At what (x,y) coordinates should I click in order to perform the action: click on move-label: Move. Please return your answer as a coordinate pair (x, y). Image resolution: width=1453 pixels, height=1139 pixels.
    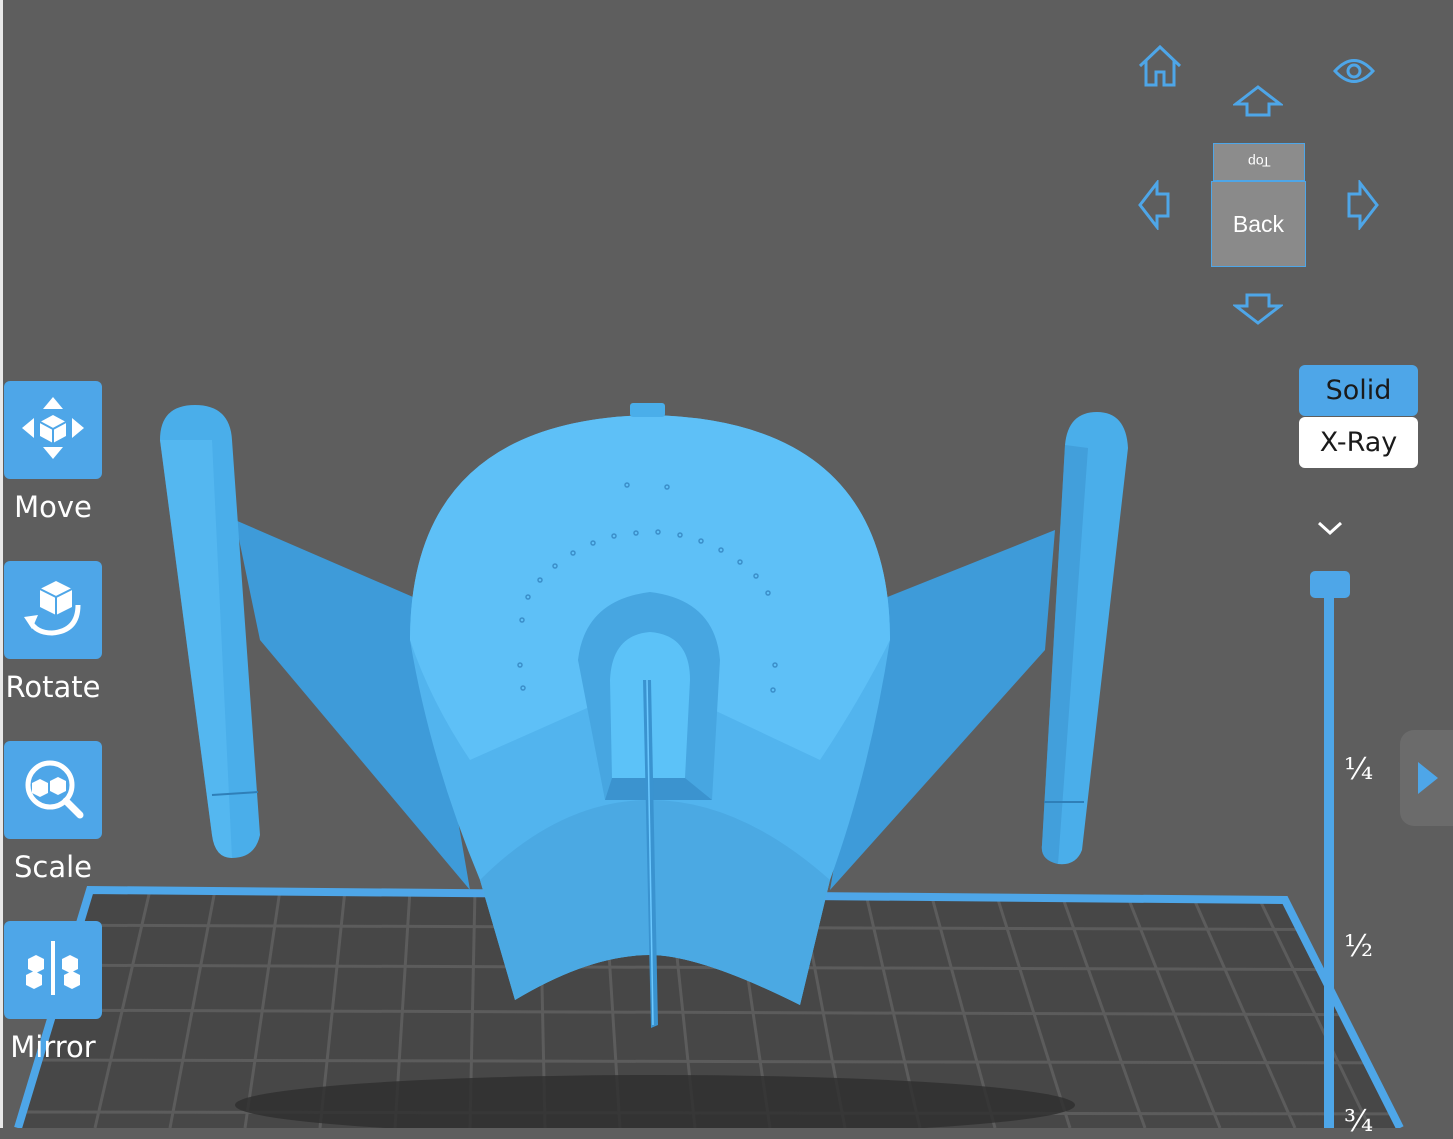
    Looking at the image, I should click on (53, 507).